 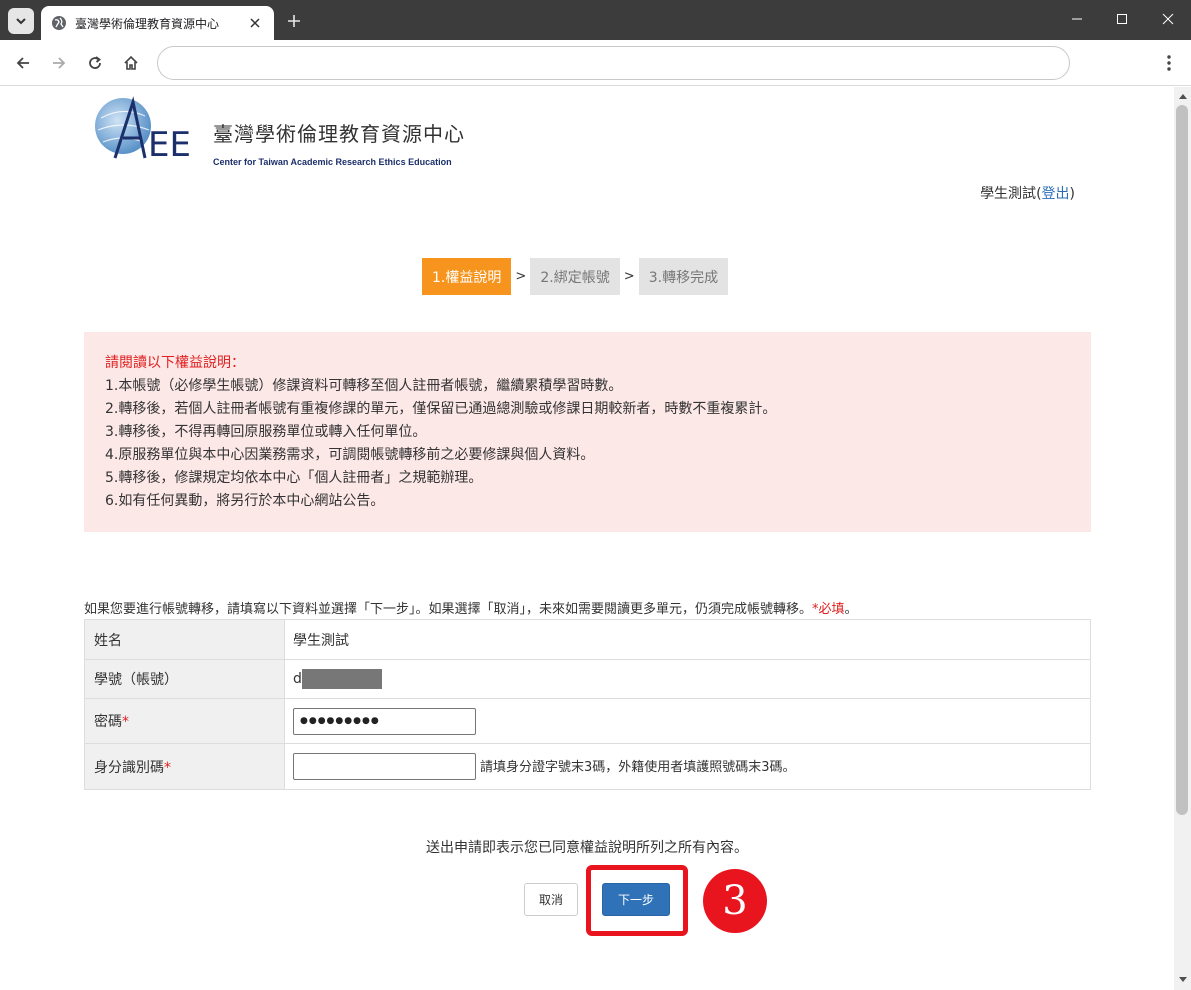 I want to click on notice-line: 1.本帳號（必修學生帳號）修課資料可轉移至個人註冊者帳號，繼續累積學習時數。, so click(x=364, y=386).